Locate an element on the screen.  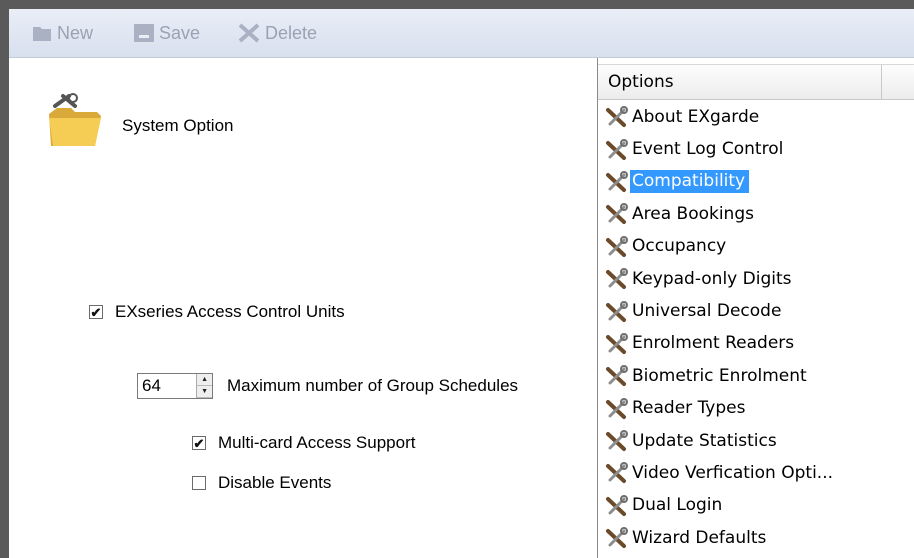
group-schedules-value: 64 is located at coordinates (168, 386).